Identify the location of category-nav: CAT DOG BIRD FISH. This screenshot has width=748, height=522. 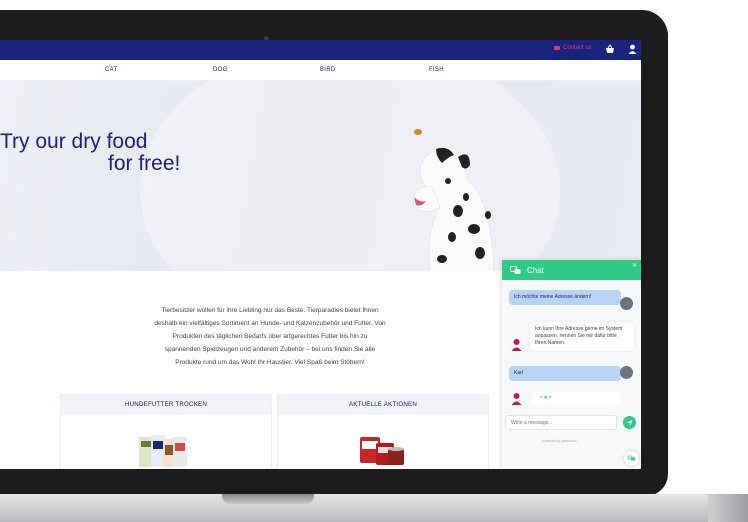
(320, 70).